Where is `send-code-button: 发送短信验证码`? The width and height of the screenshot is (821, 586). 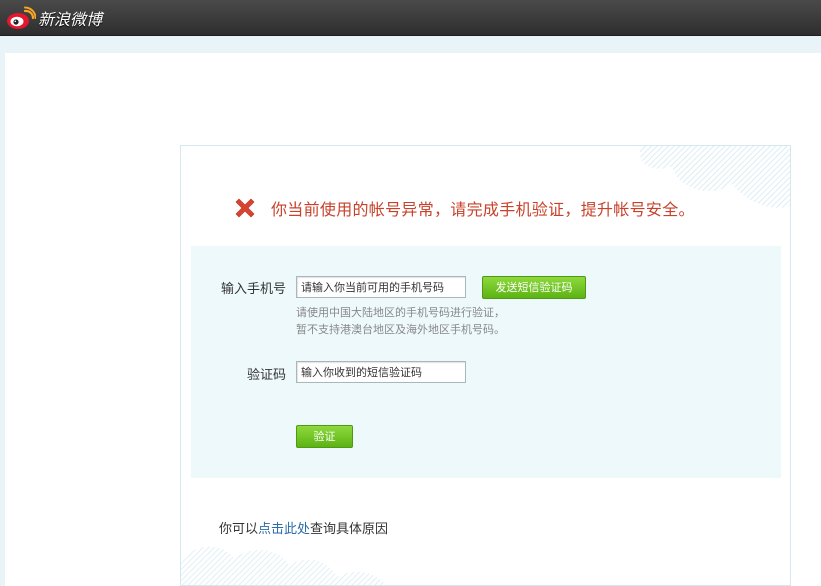
send-code-button: 发送短信验证码 is located at coordinates (534, 287).